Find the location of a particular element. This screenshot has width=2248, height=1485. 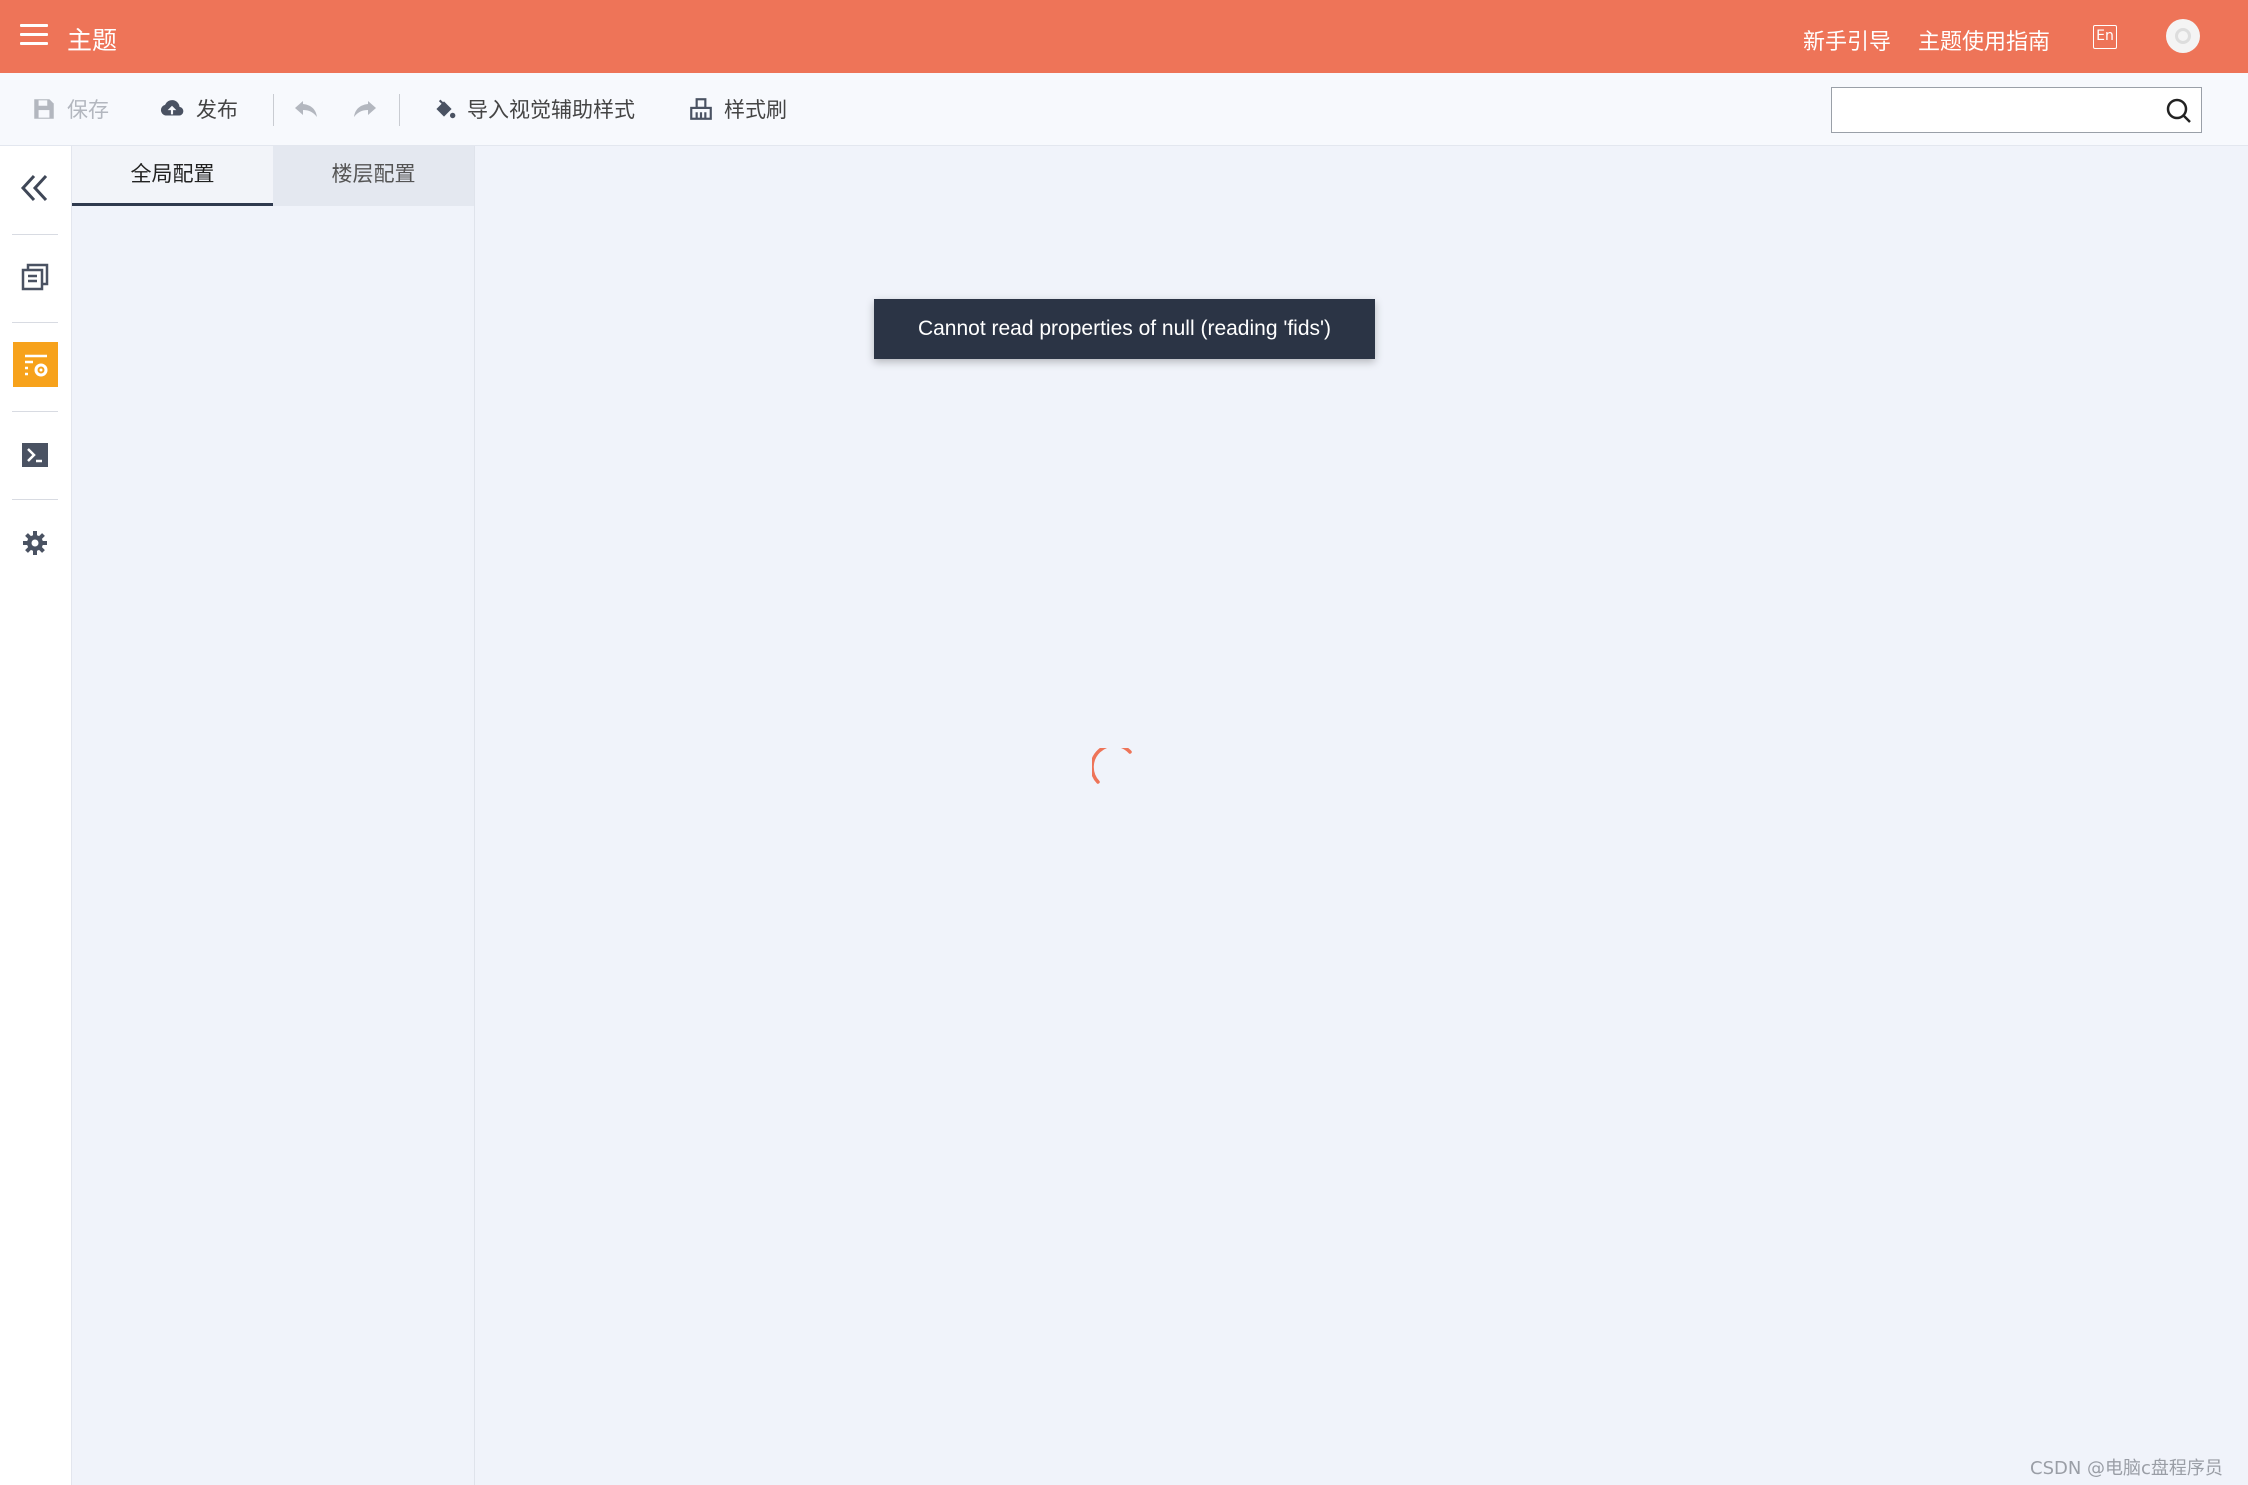

collapse-icon is located at coordinates (34, 188).